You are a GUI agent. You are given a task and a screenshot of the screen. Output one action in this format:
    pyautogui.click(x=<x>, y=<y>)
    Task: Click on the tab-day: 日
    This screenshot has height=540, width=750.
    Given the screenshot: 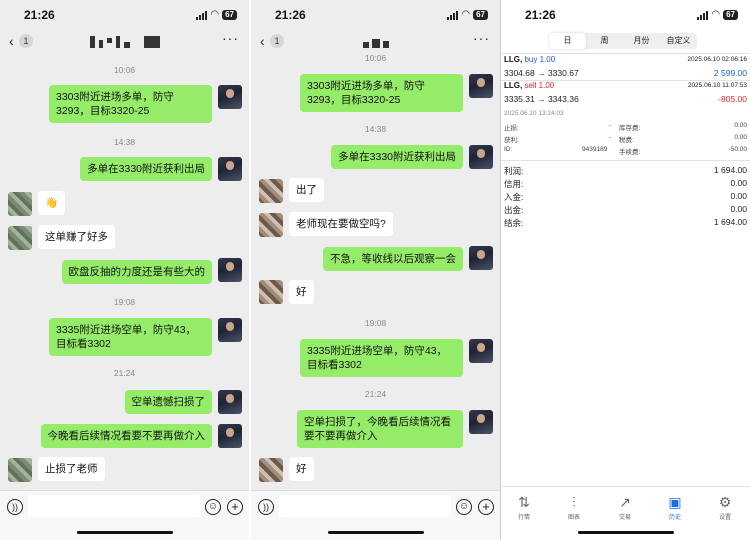 What is the action you would take?
    pyautogui.click(x=567, y=41)
    